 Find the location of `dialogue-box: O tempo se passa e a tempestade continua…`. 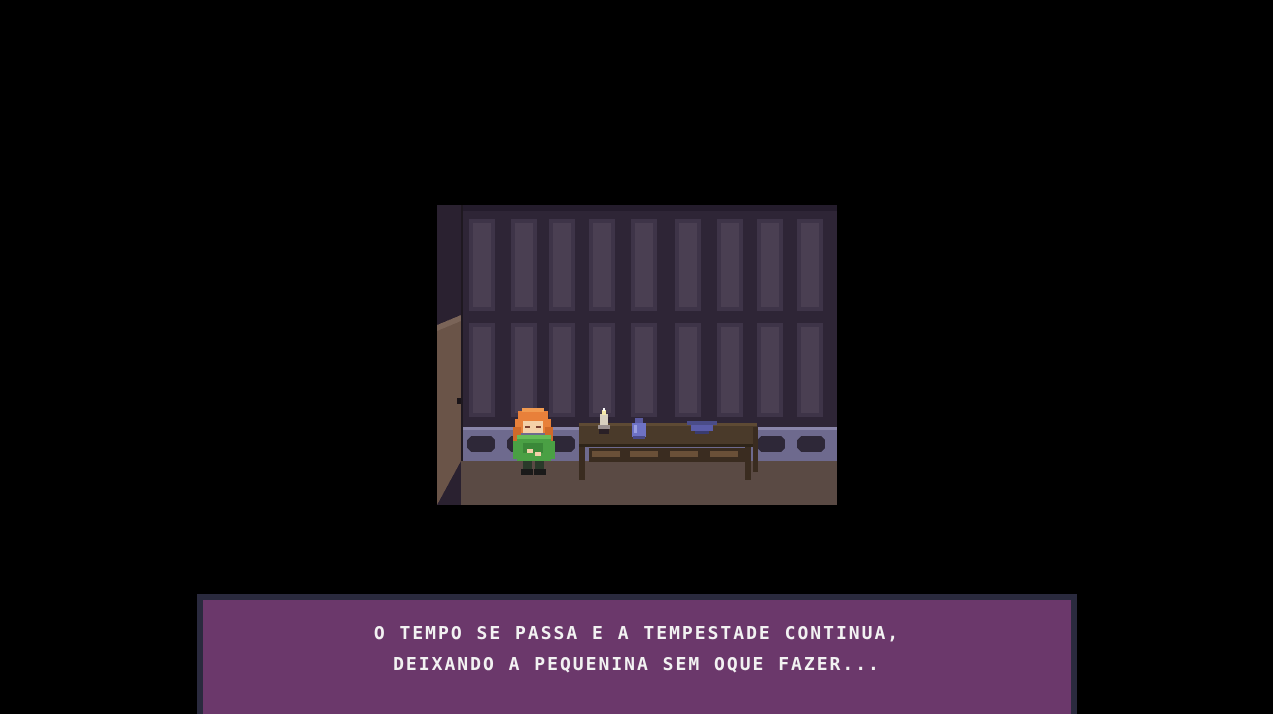

dialogue-box: O tempo se passa e a tempestade continua… is located at coordinates (637, 654).